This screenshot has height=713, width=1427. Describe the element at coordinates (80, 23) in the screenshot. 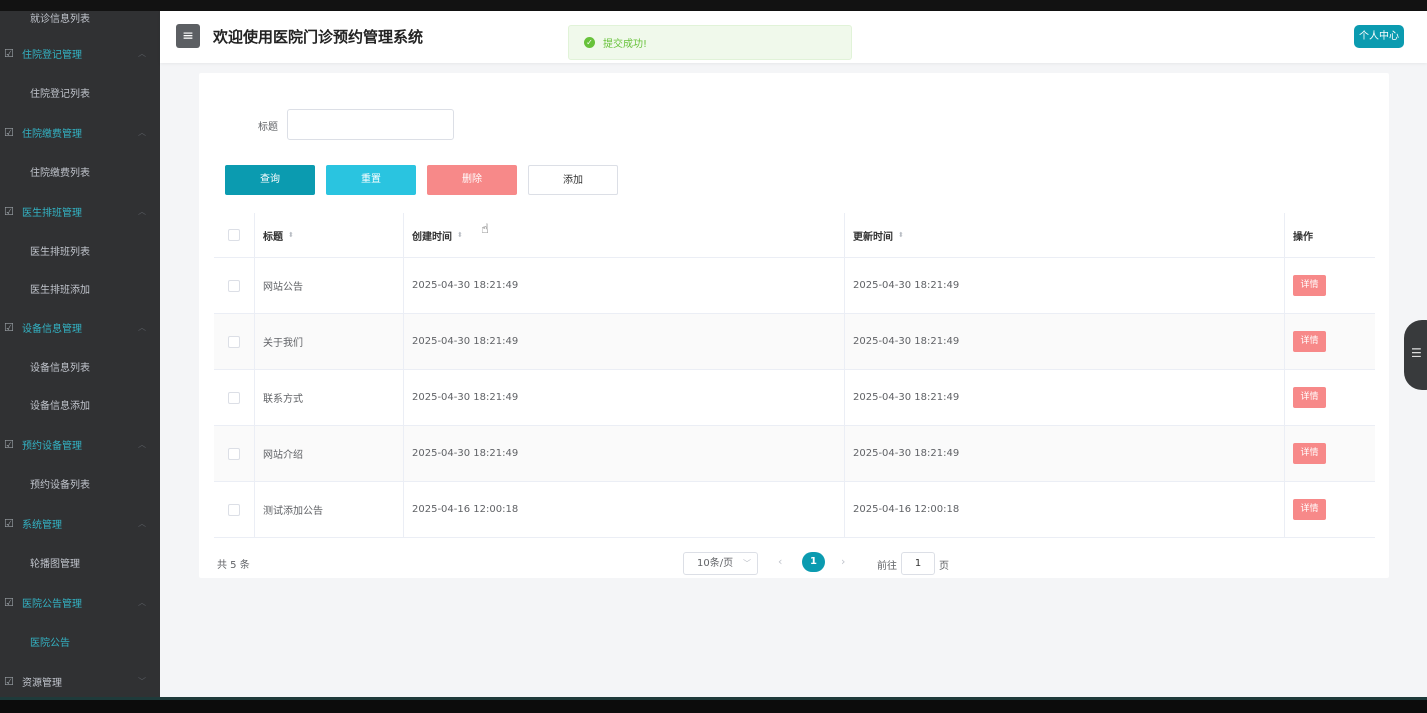

I see `sidebar-item-cut: 就诊信息列表` at that location.